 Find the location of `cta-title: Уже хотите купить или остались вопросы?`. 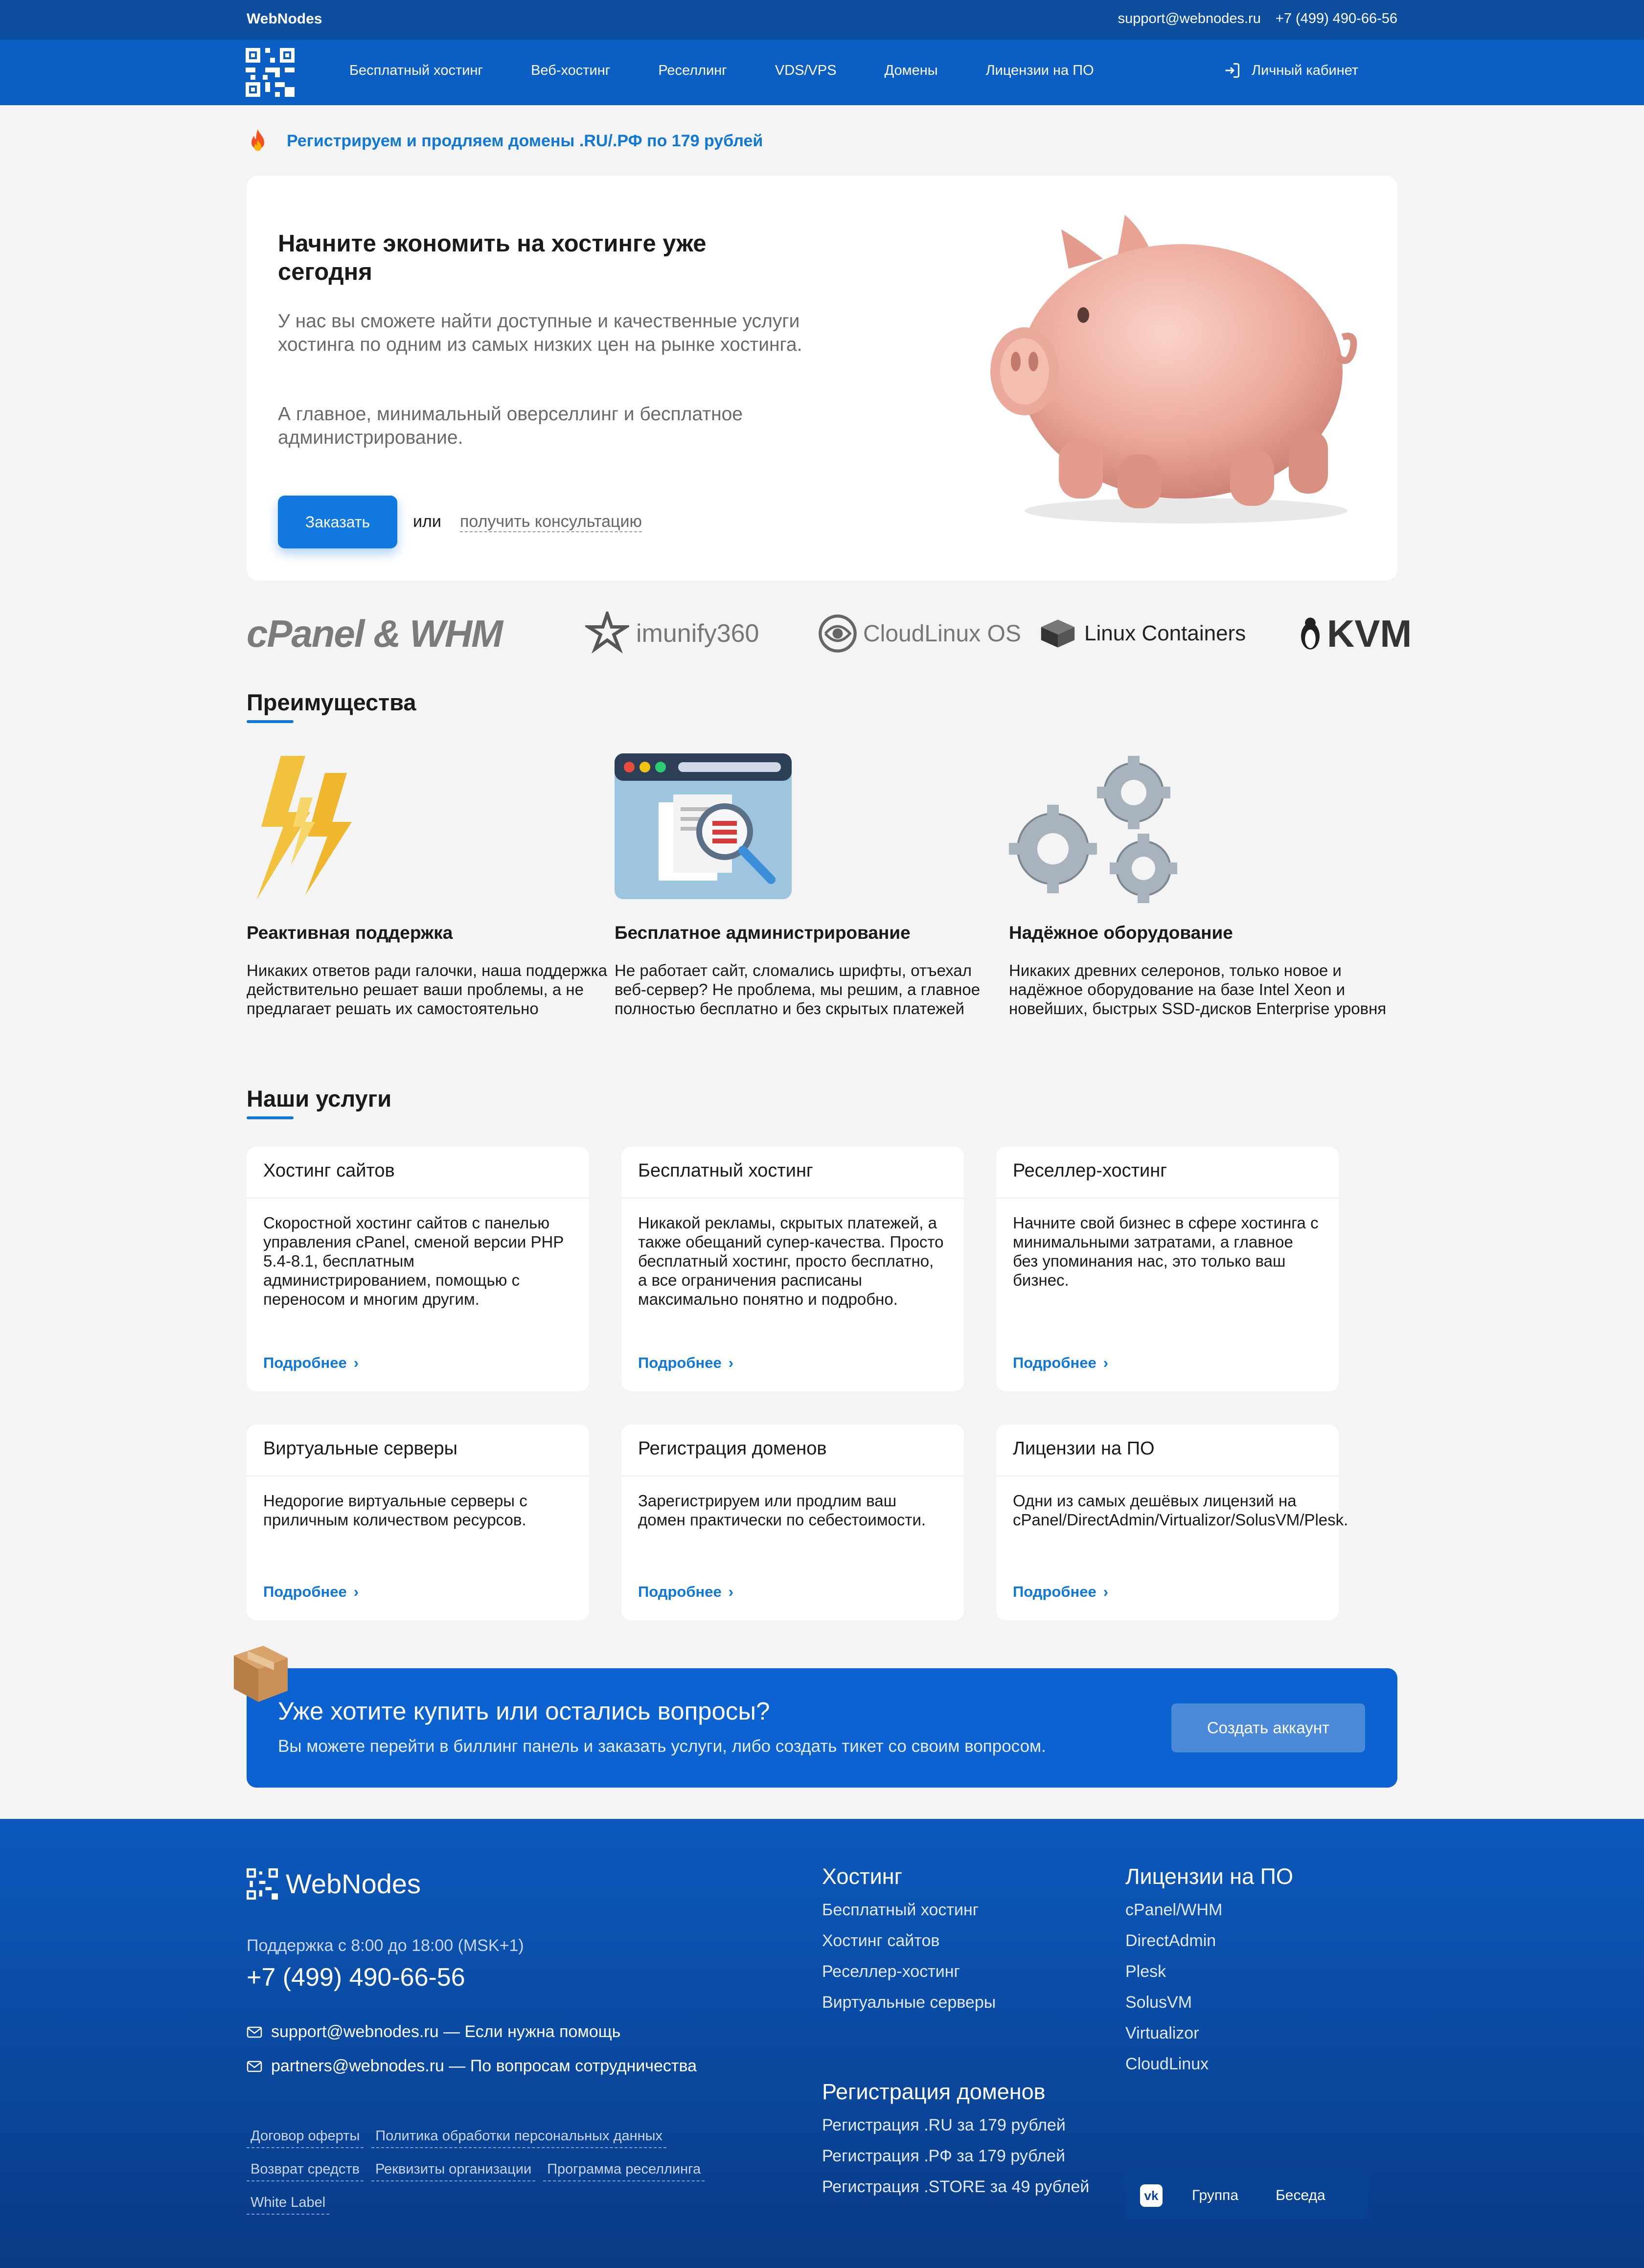

cta-title: Уже хотите купить или остались вопросы? is located at coordinates (524, 1711).